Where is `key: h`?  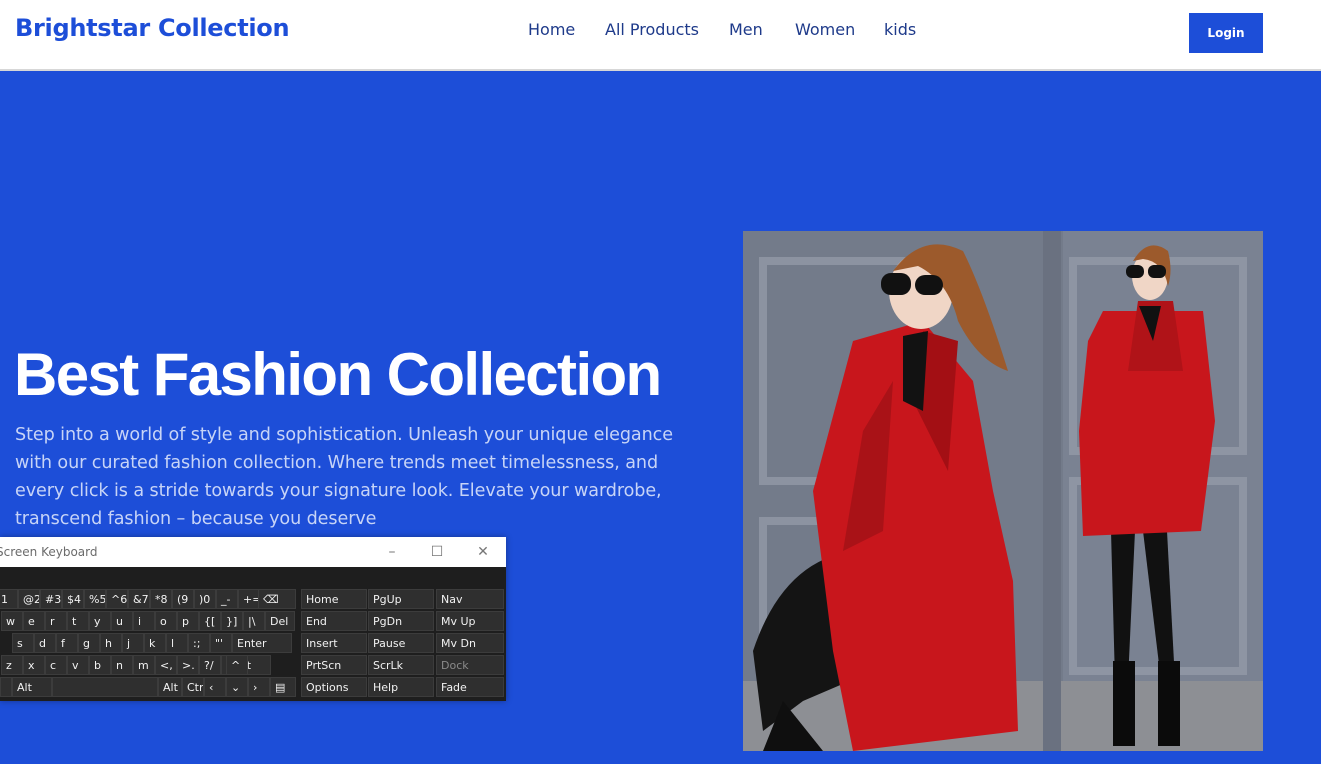
key: h is located at coordinates (111, 643).